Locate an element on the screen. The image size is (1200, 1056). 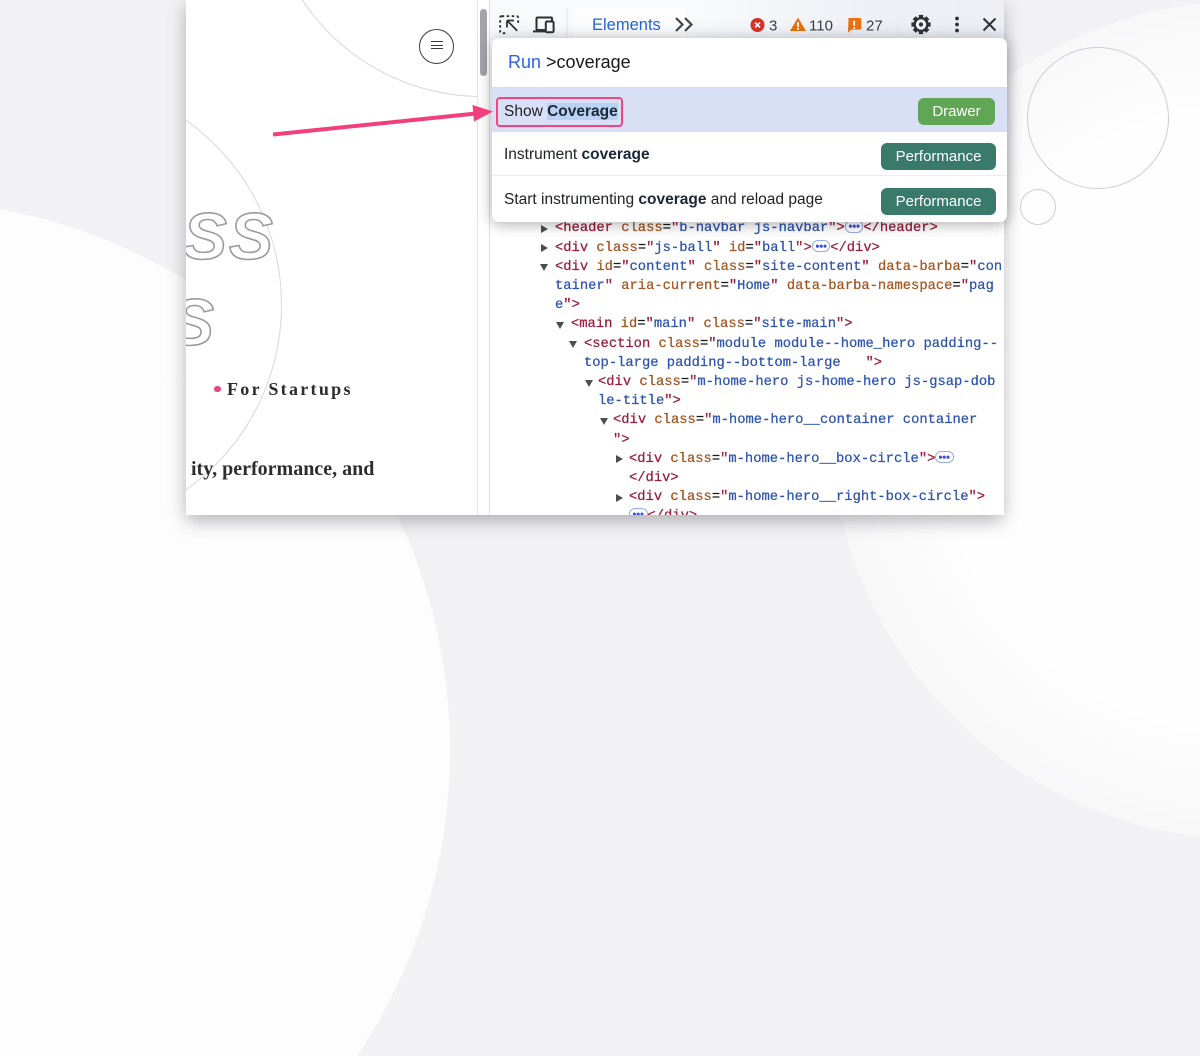
svg-text: 110 is located at coordinates (821, 26).